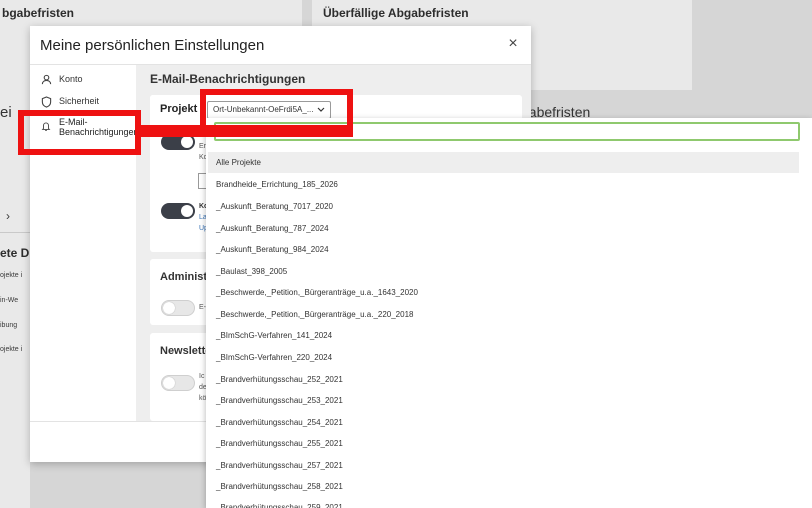 The height and width of the screenshot is (508, 812). What do you see at coordinates (503, 184) in the screenshot?
I see `dropdown-option: Brandheide_Errichtung_185_2026` at bounding box center [503, 184].